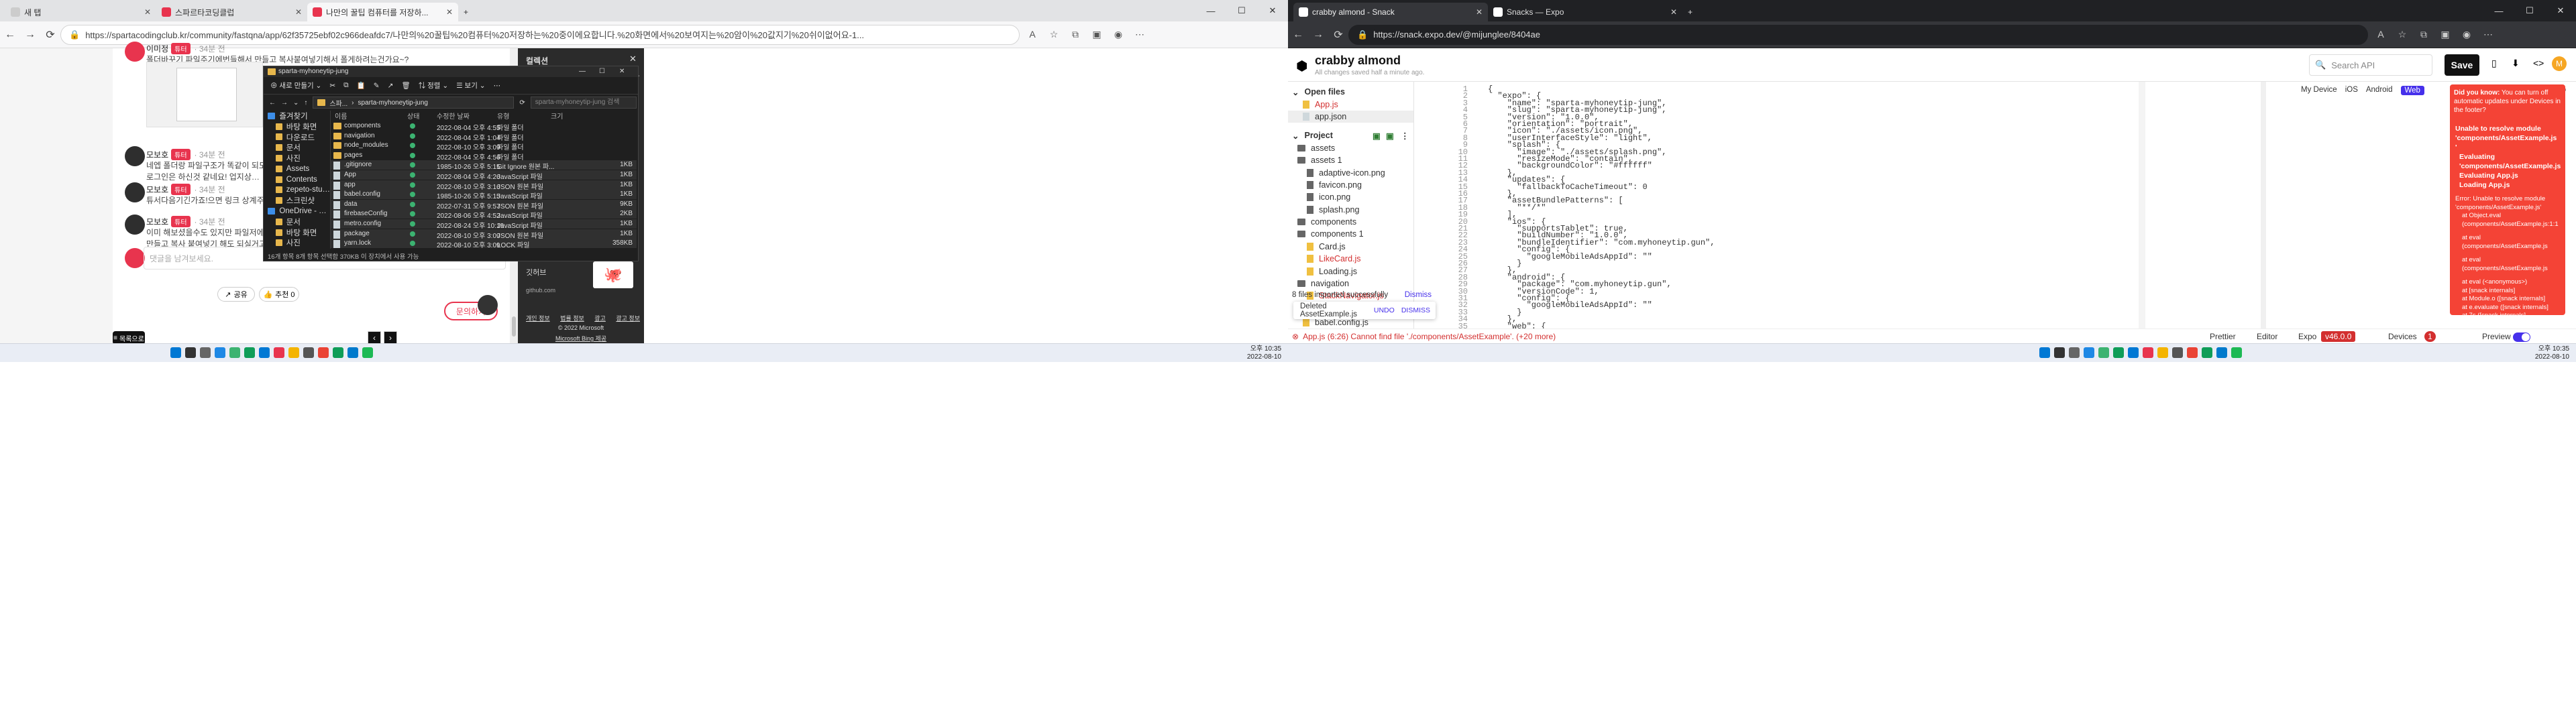  What do you see at coordinates (279, 294) in the screenshot?
I see `recommend-button: 👍 추천 0` at bounding box center [279, 294].